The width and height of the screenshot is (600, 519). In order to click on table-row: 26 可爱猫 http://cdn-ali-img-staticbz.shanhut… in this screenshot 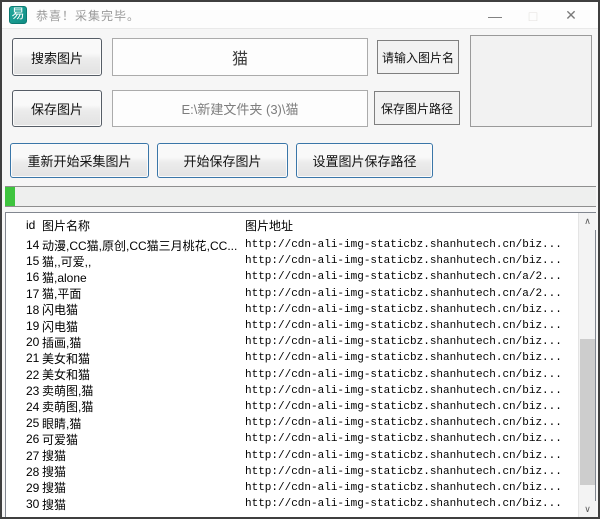, I will do `click(292, 439)`.